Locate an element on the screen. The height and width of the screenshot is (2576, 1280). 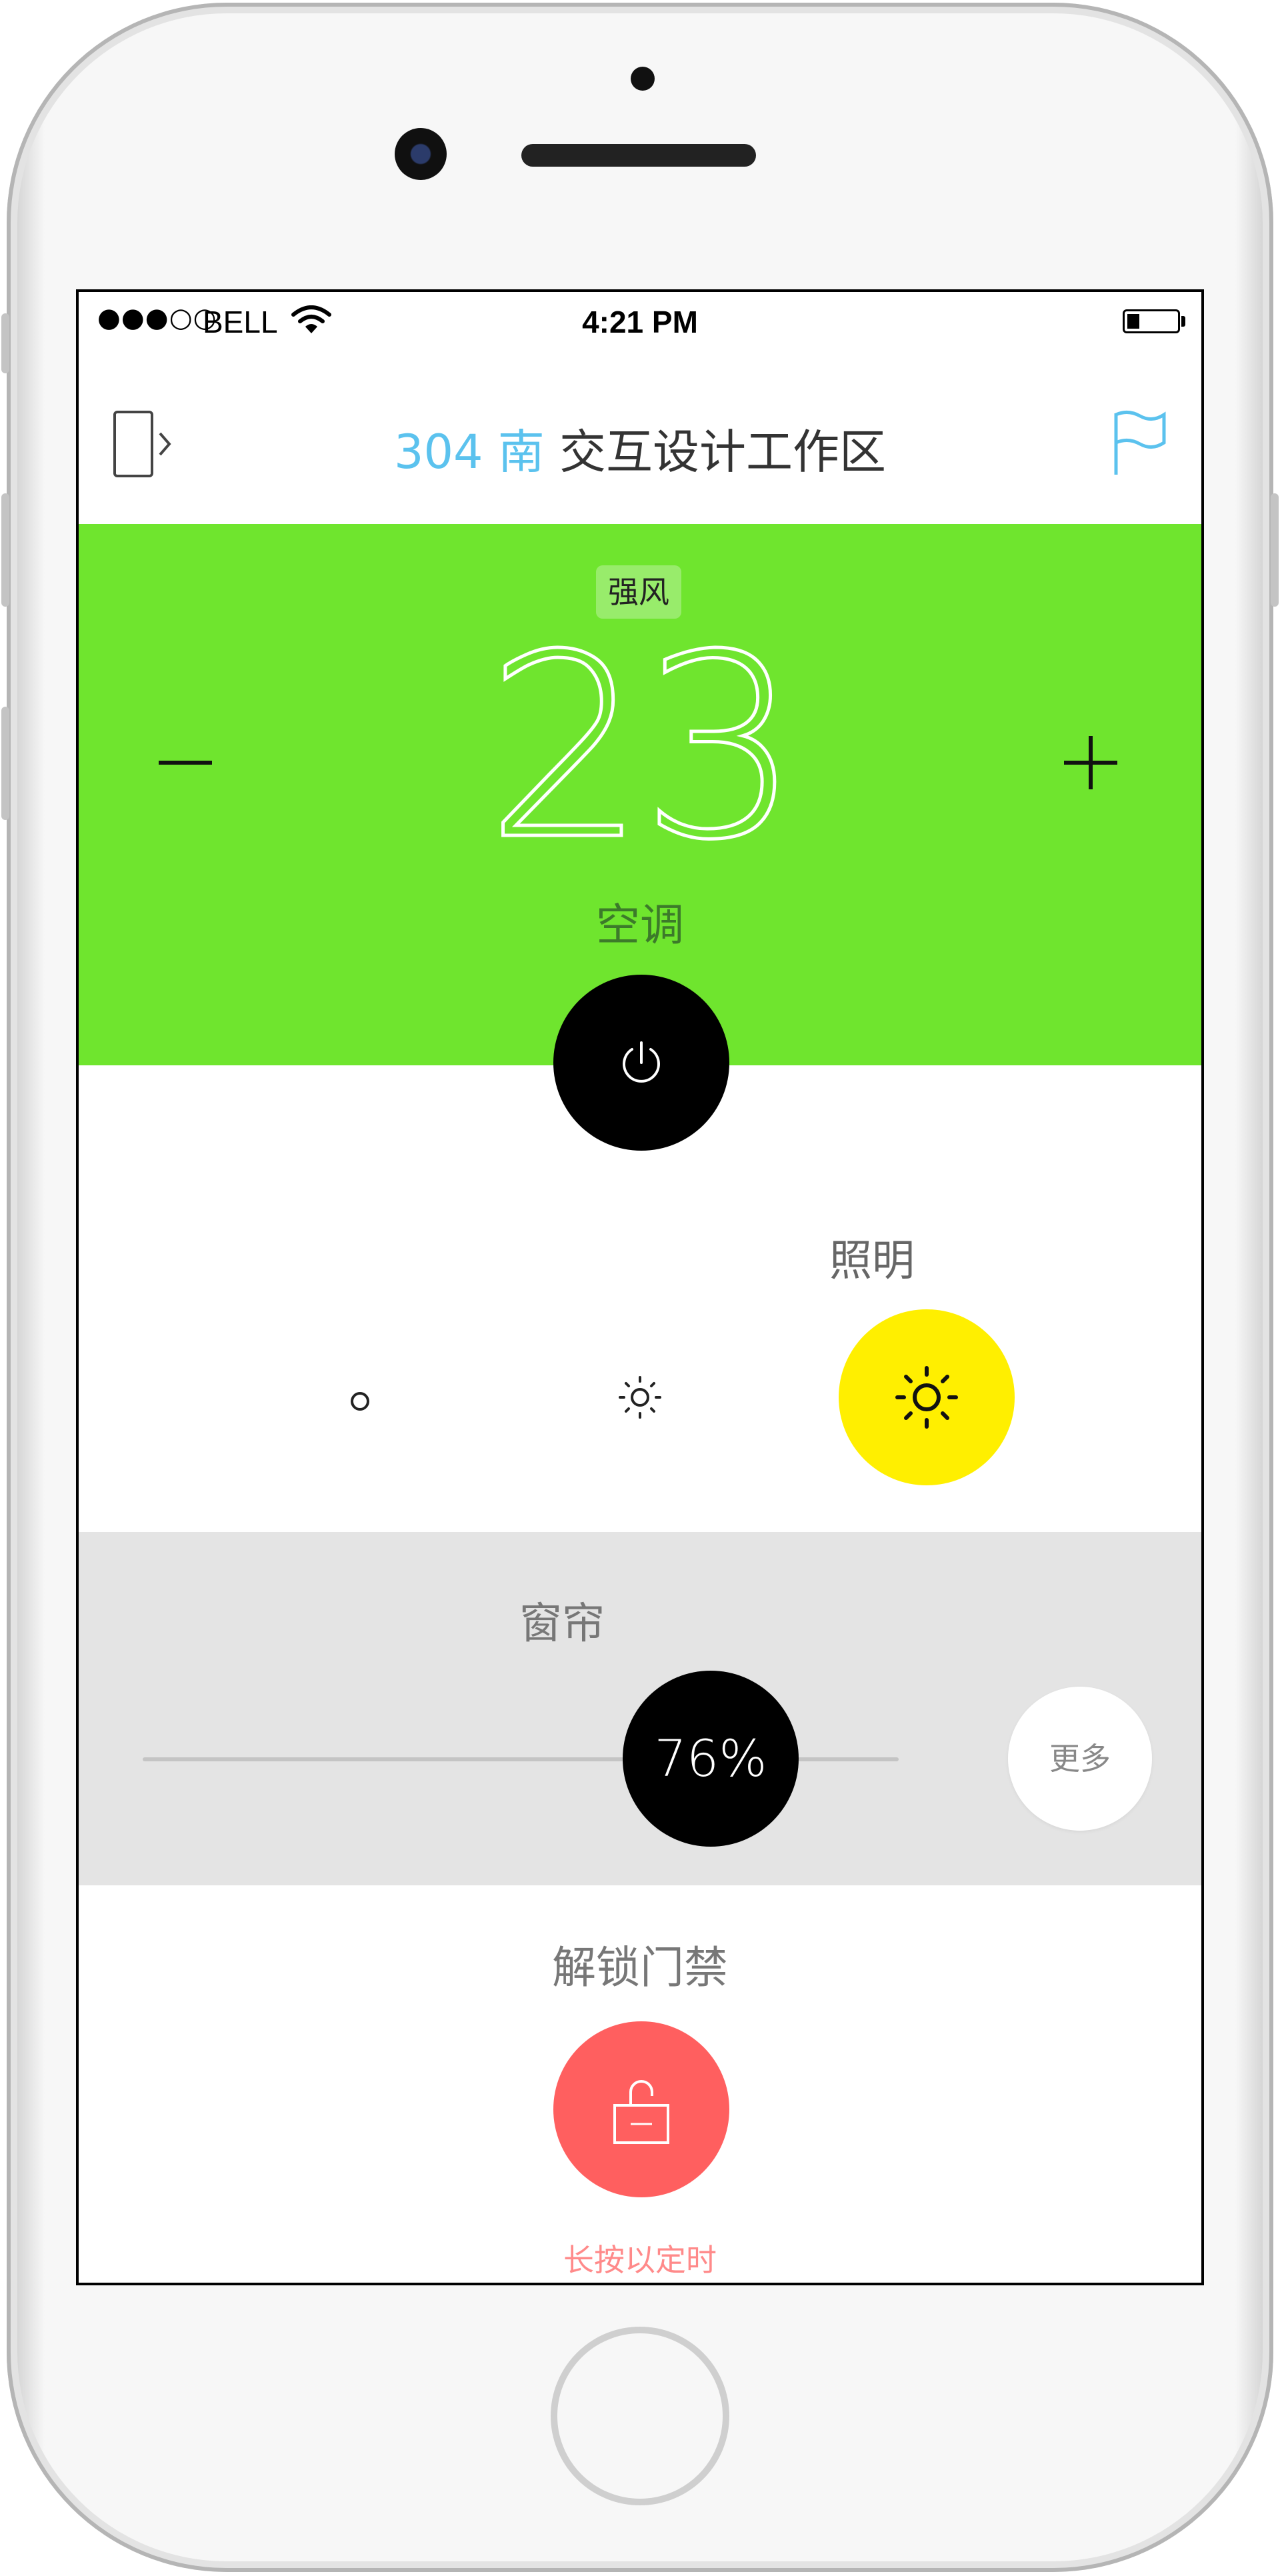
side-power-button is located at coordinates (1275, 550).